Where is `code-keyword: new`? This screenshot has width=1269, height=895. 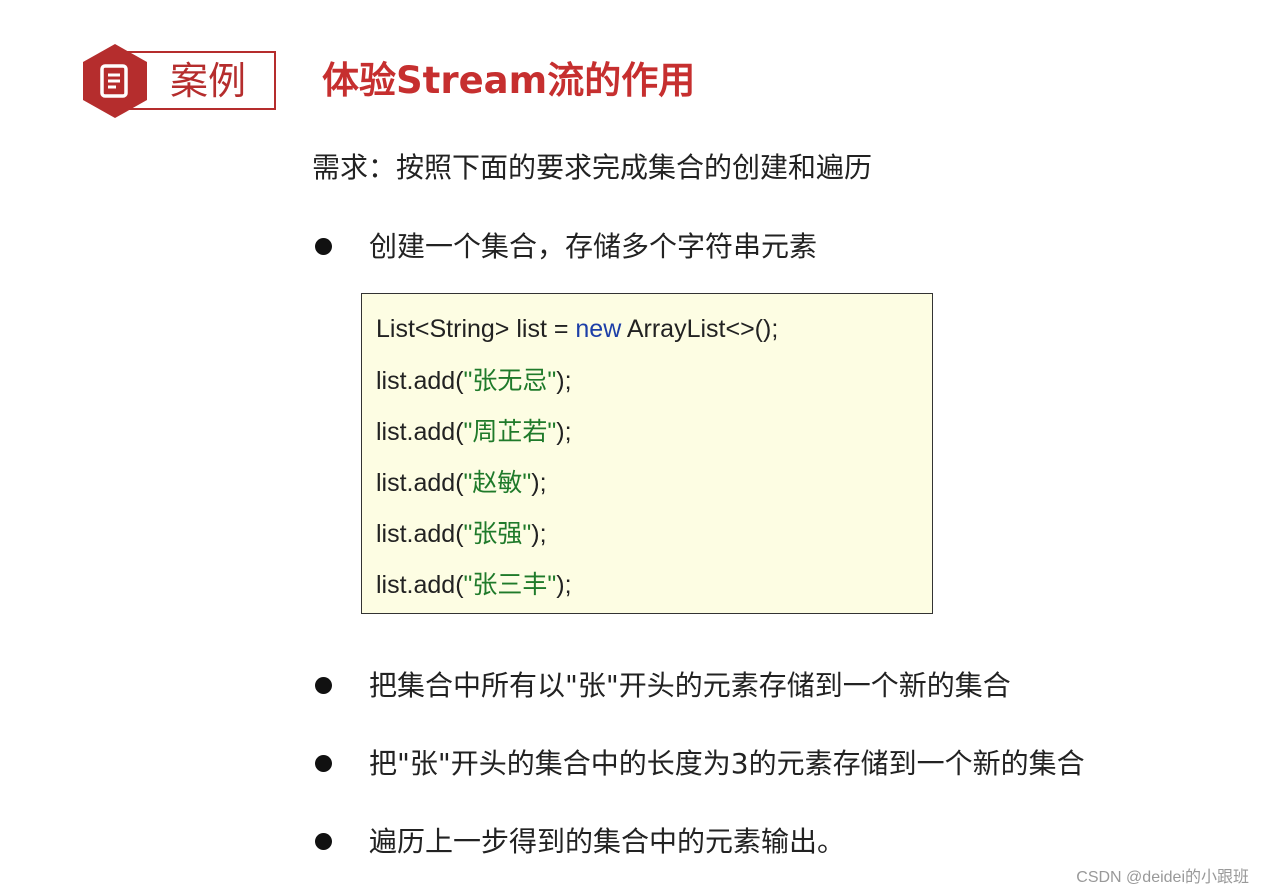
code-keyword: new is located at coordinates (598, 329).